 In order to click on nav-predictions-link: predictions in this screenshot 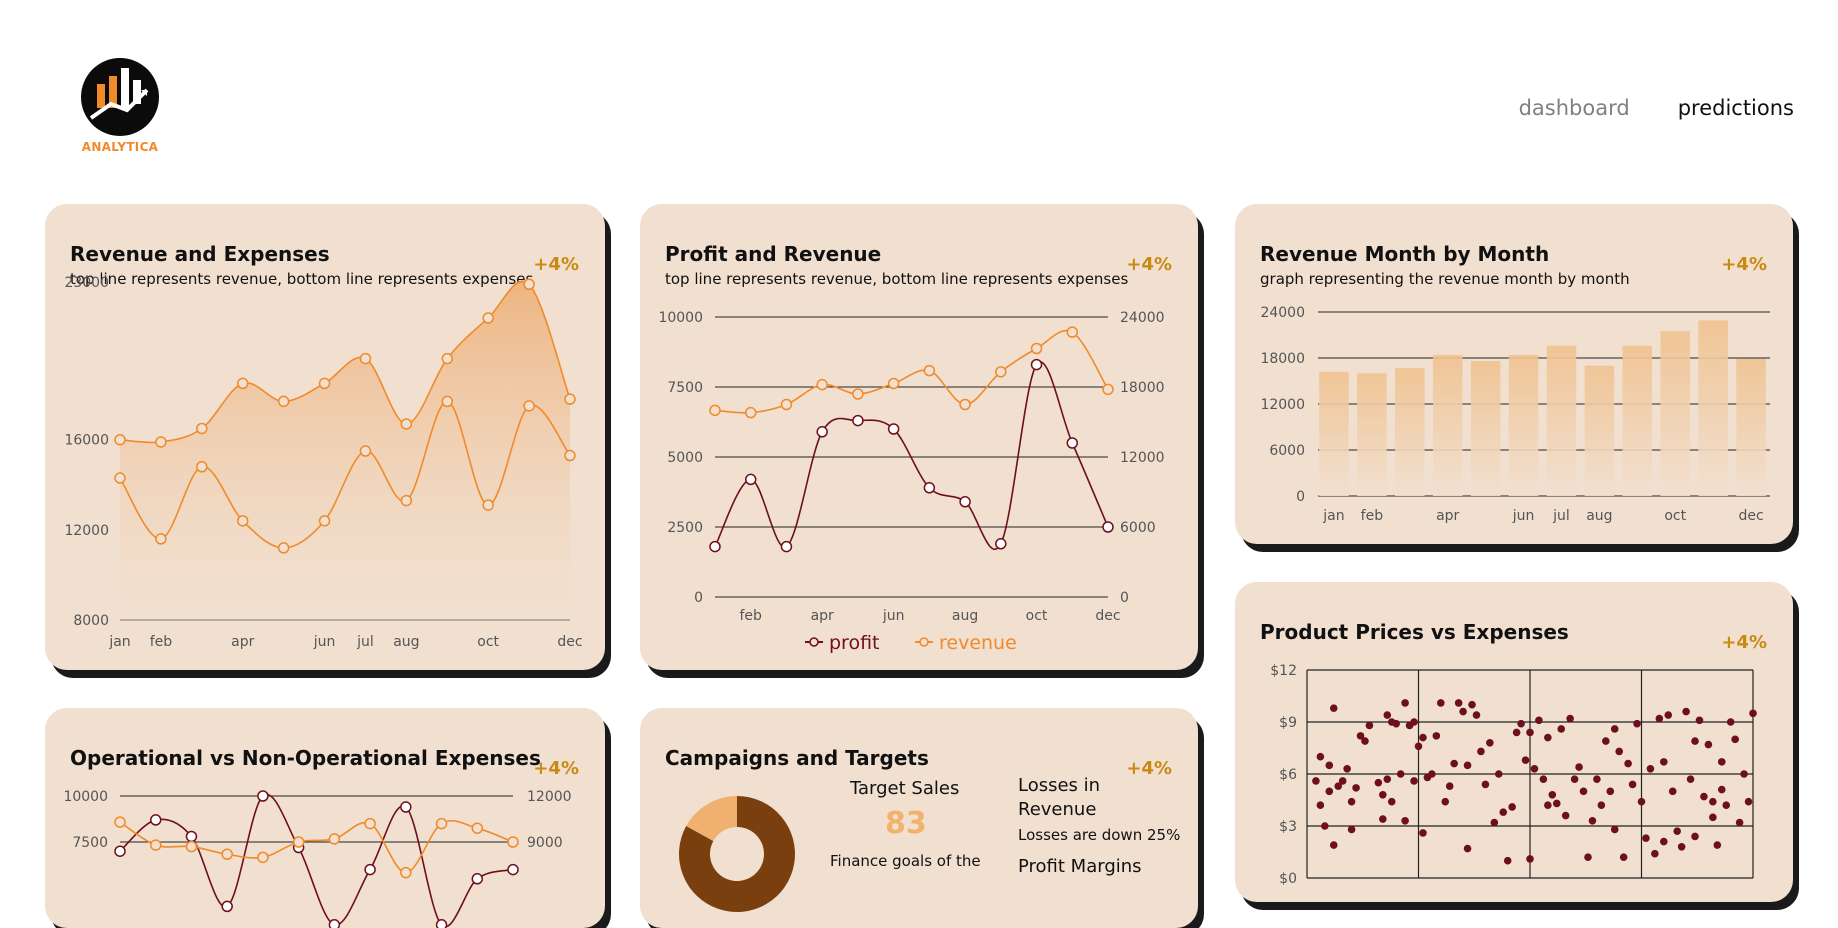, I will do `click(1736, 108)`.